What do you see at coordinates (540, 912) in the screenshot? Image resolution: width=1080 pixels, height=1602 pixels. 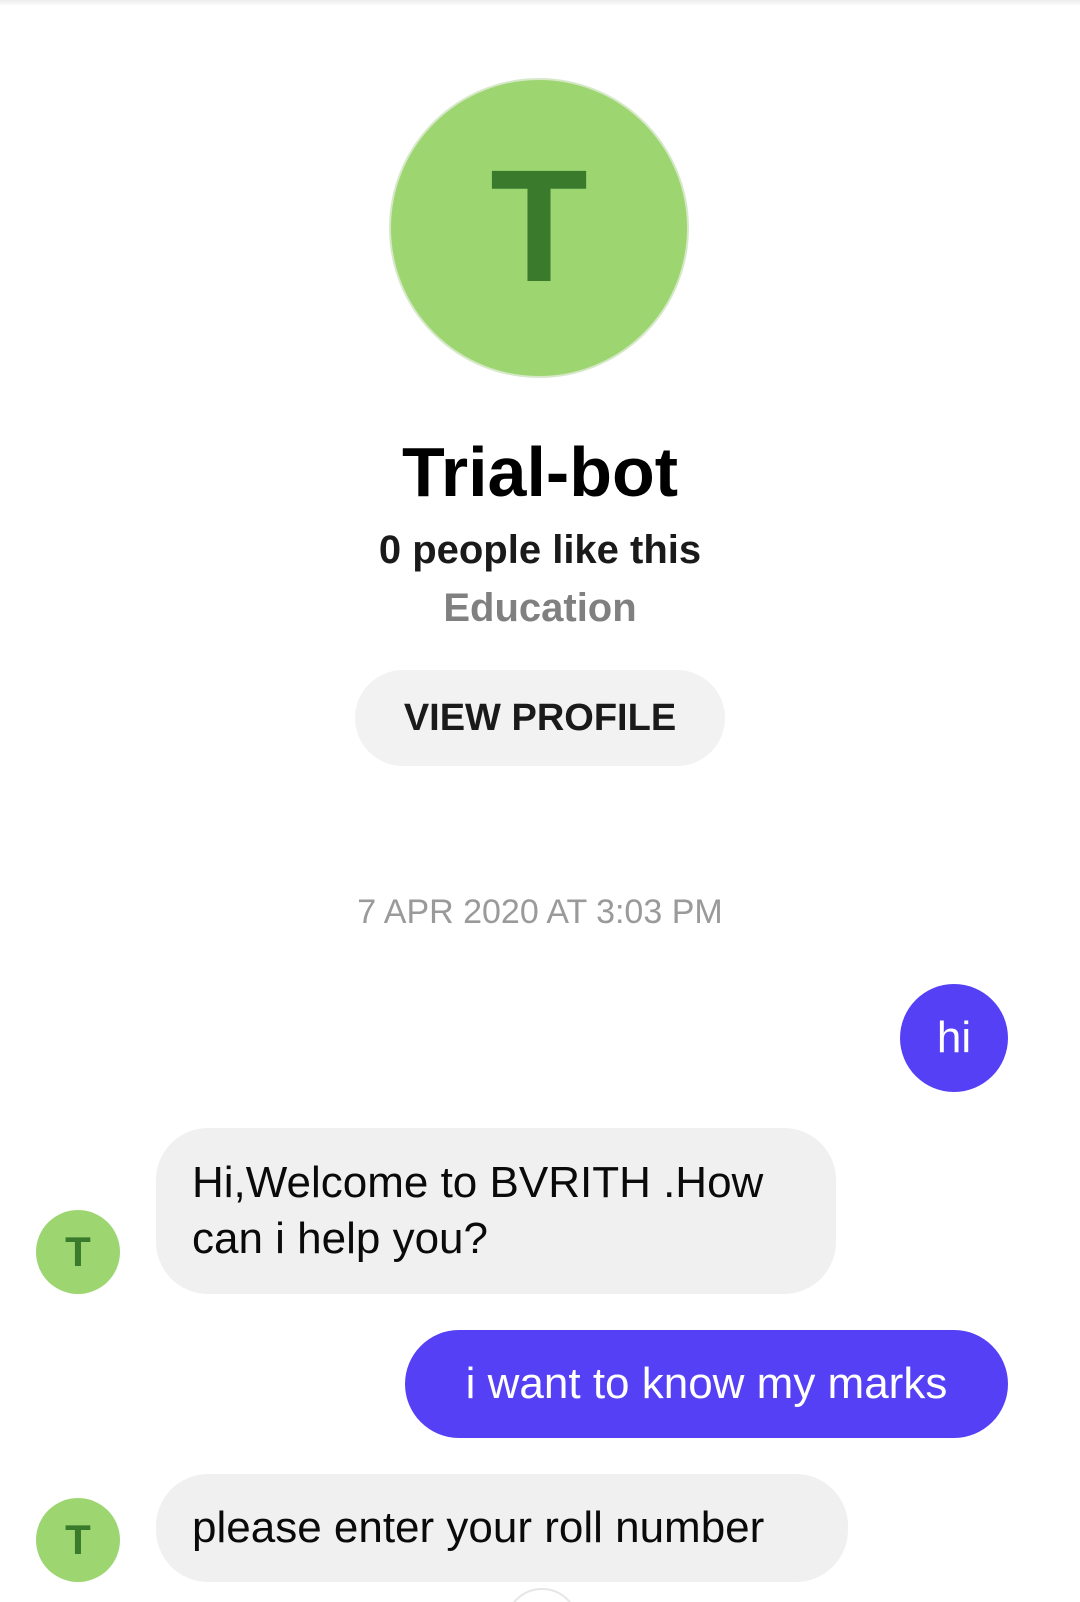 I see `message-timestamp: 7 APR 2020 AT 3:03 PM` at bounding box center [540, 912].